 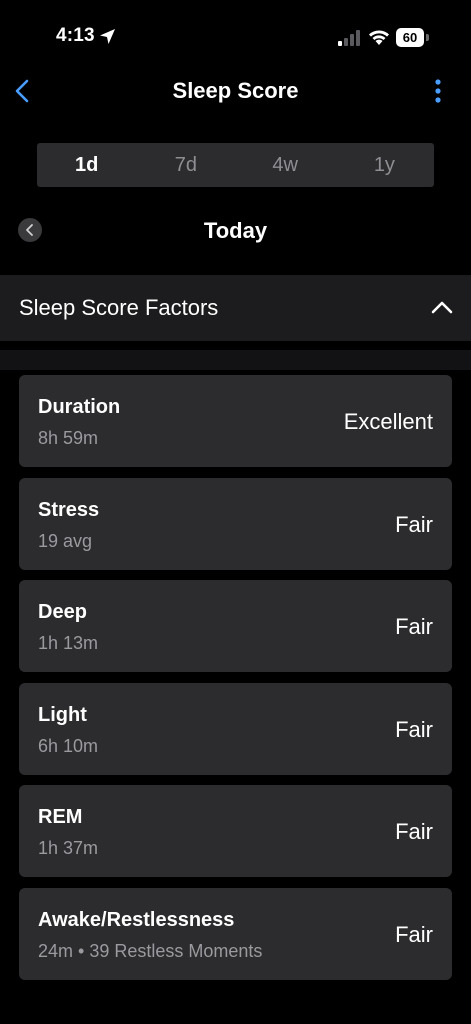 I want to click on factor-detail: 8h 59m, so click(x=68, y=438).